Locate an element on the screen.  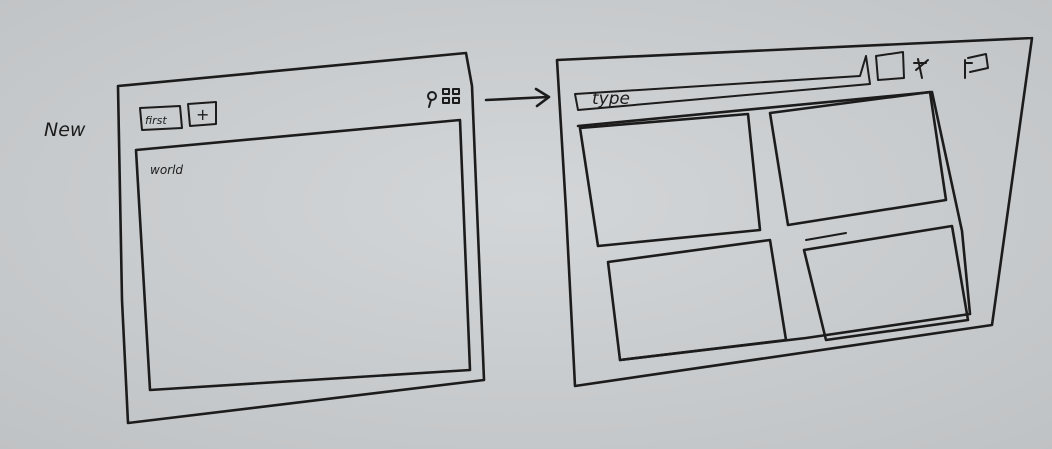
left-content-label: world is located at coordinates (166, 170).